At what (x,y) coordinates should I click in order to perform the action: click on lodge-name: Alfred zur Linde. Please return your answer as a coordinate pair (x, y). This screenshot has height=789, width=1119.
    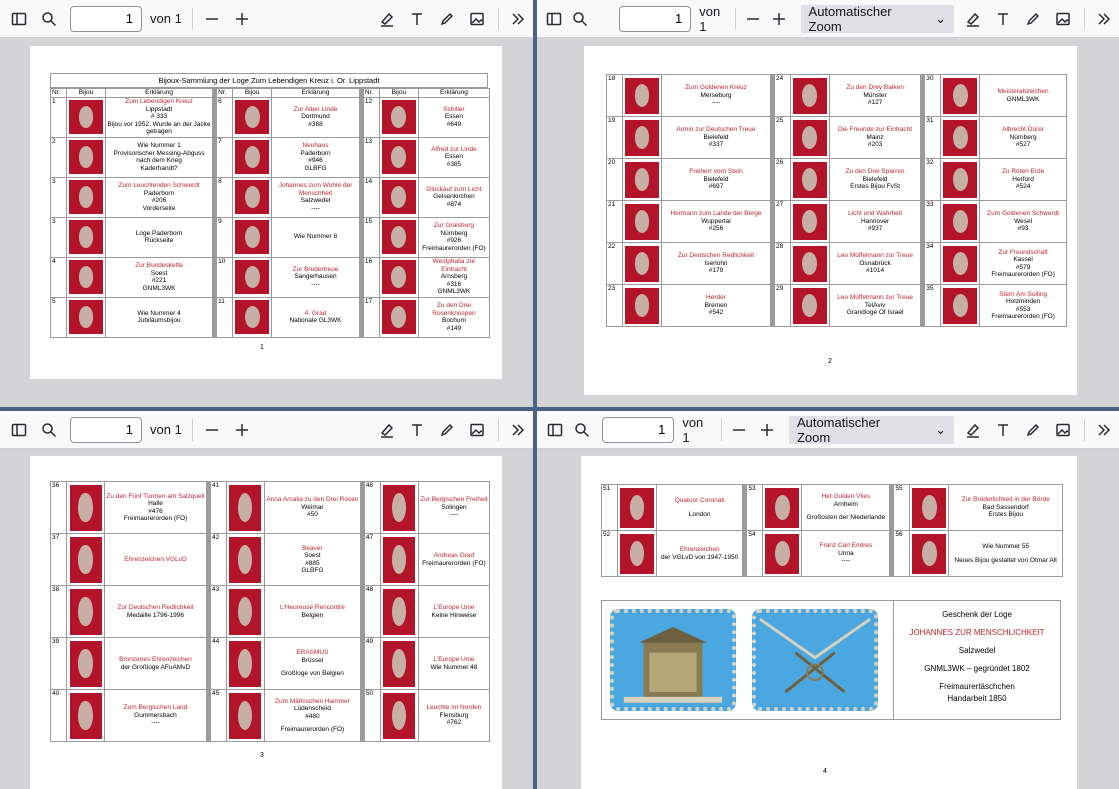
    Looking at the image, I should click on (454, 149).